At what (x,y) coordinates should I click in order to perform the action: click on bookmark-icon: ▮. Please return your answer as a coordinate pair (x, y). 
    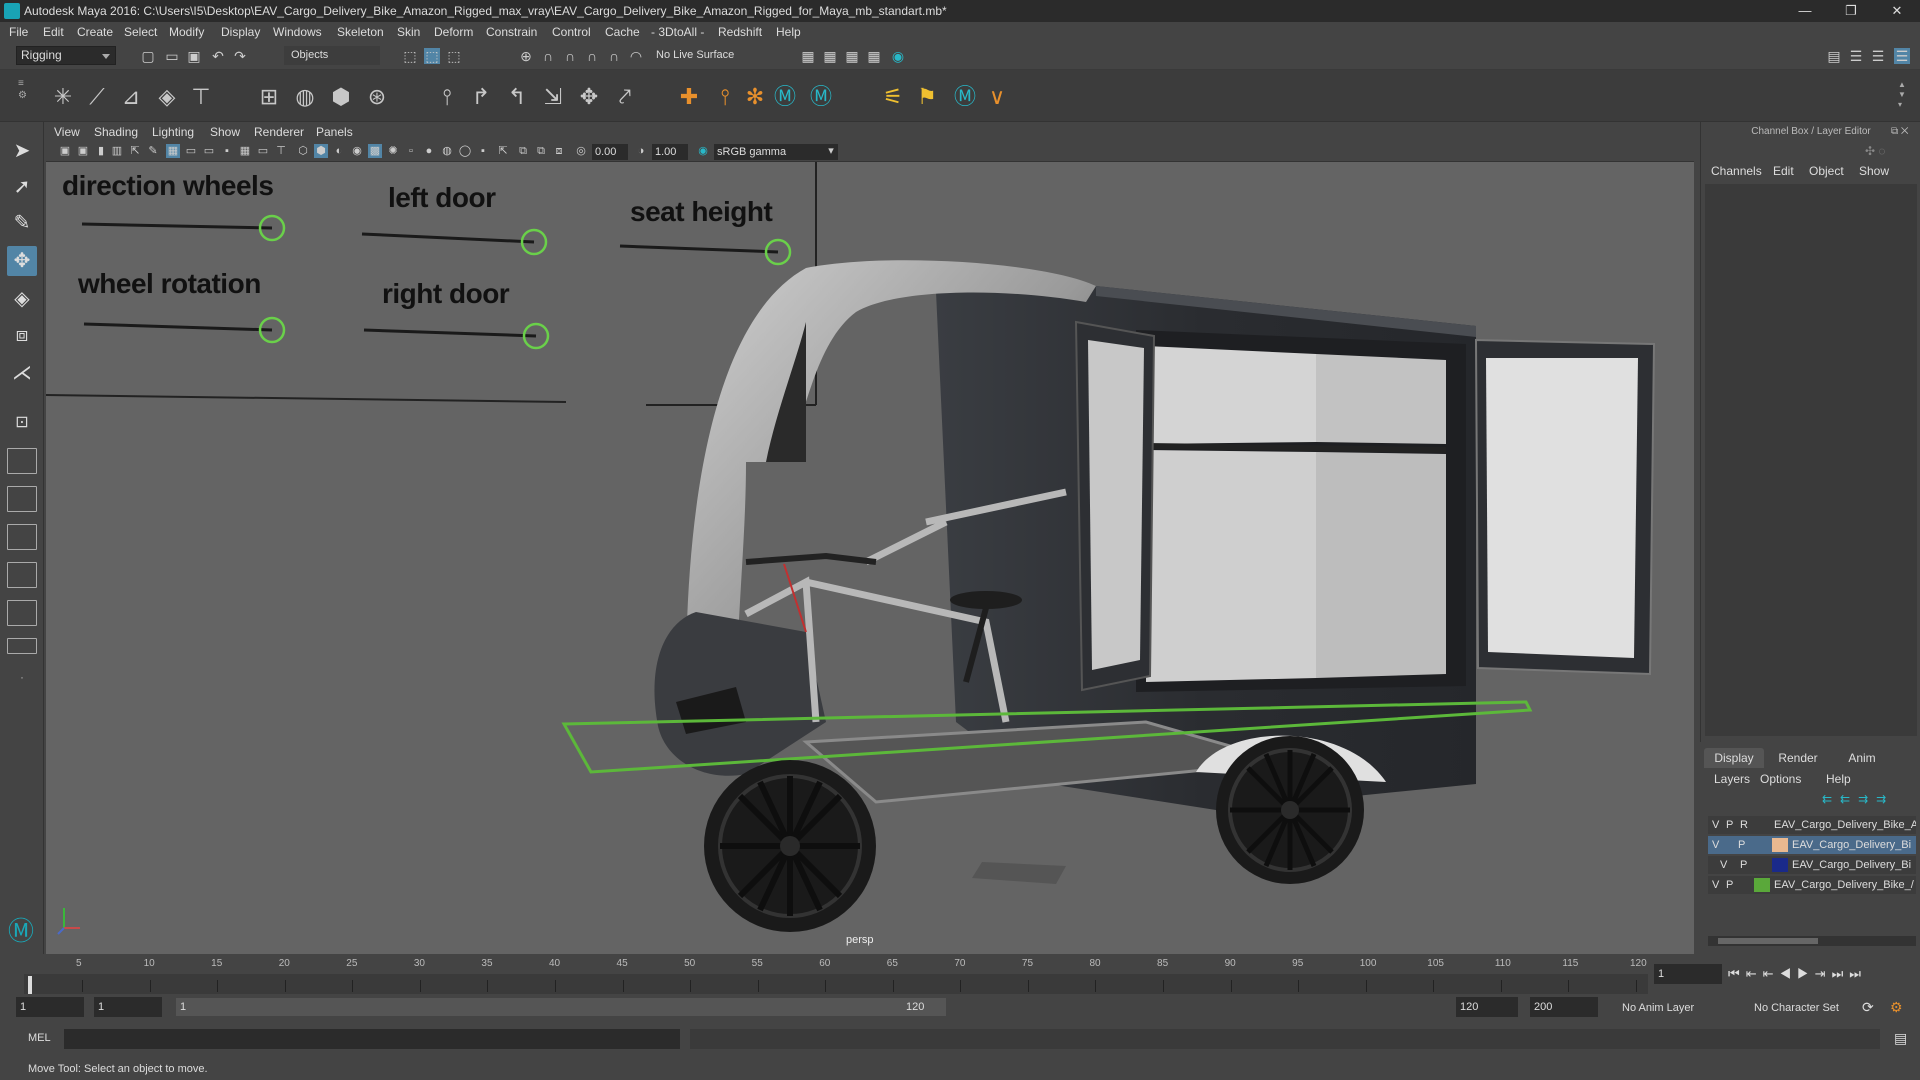
    Looking at the image, I should click on (101, 151).